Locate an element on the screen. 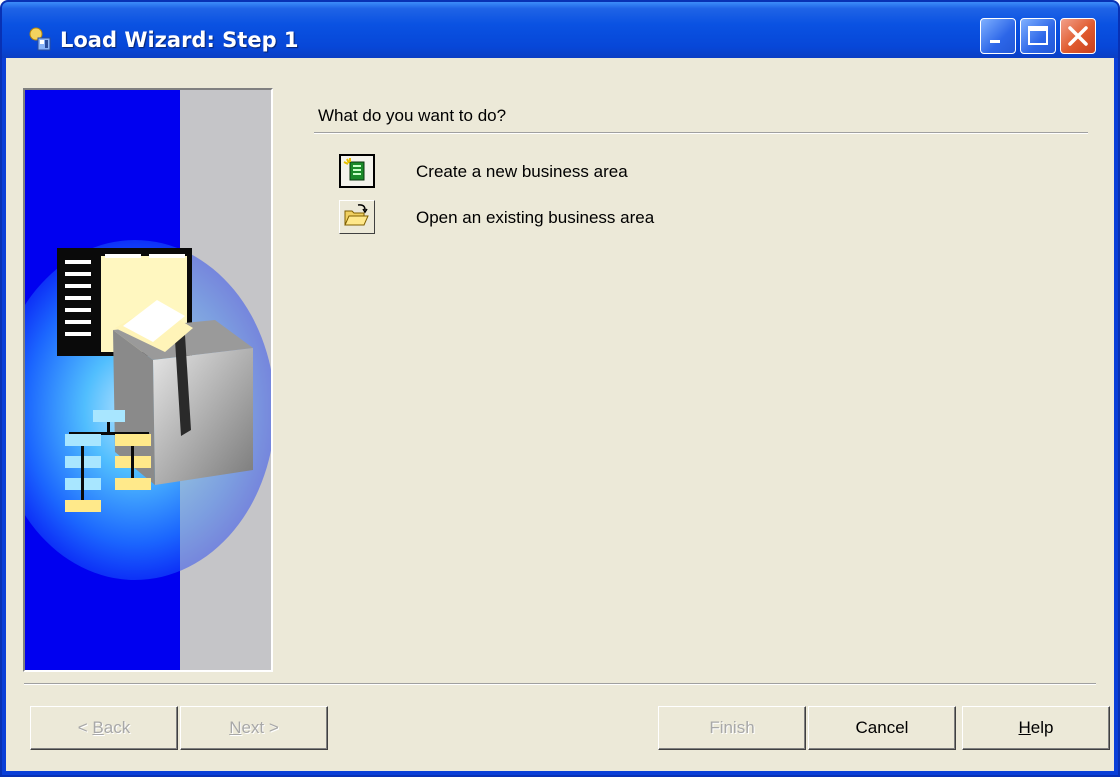  new-business-area-icon is located at coordinates (354, 169).